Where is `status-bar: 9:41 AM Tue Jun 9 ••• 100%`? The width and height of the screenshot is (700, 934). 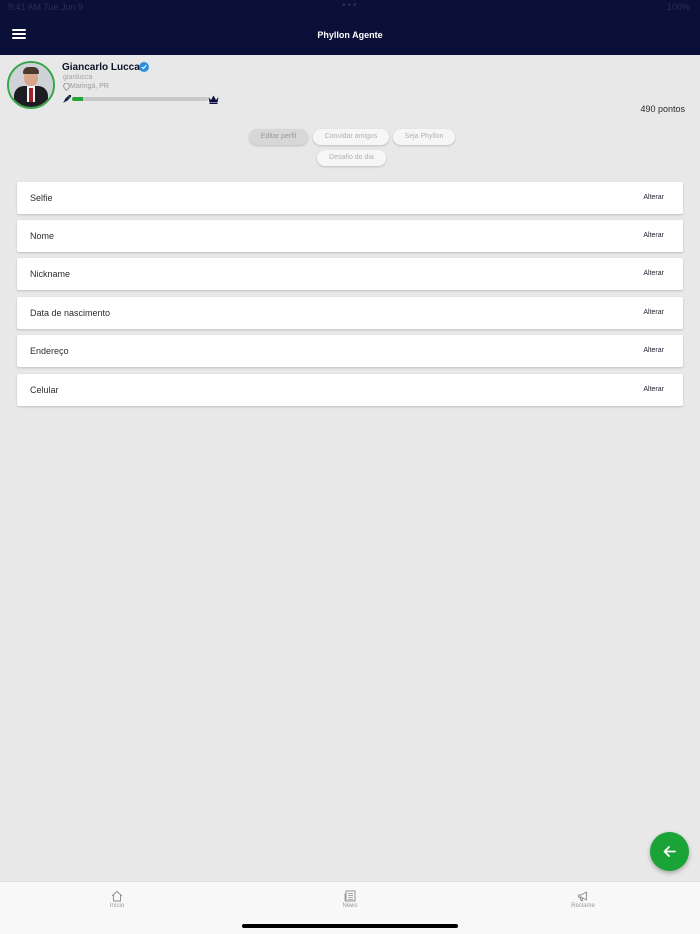
status-bar: 9:41 AM Tue Jun 9 ••• 100% is located at coordinates (350, 7).